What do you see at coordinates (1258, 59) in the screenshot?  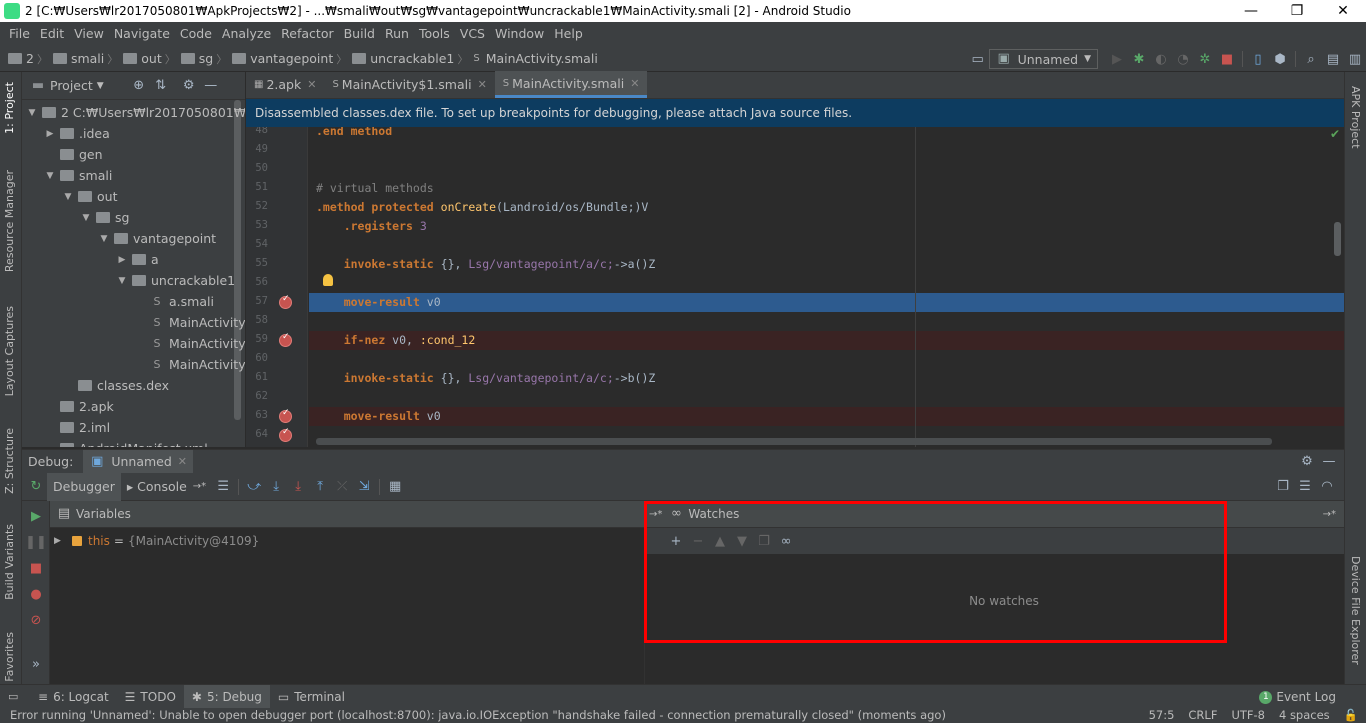 I see `avd-manager-icon: ▯` at bounding box center [1258, 59].